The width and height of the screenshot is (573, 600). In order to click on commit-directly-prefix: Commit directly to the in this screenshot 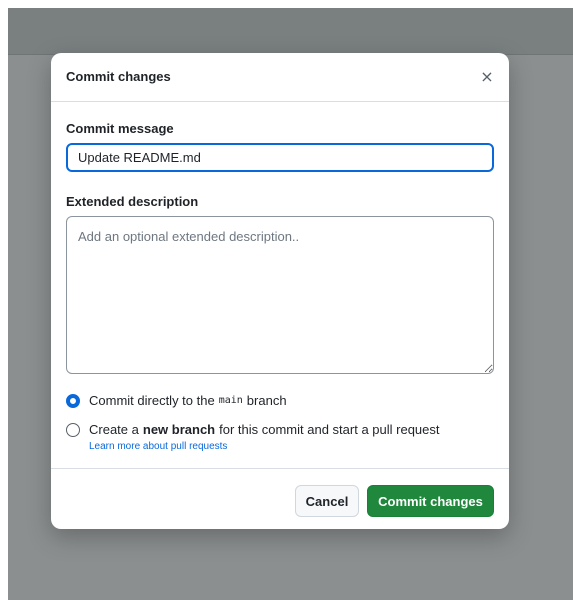, I will do `click(152, 400)`.